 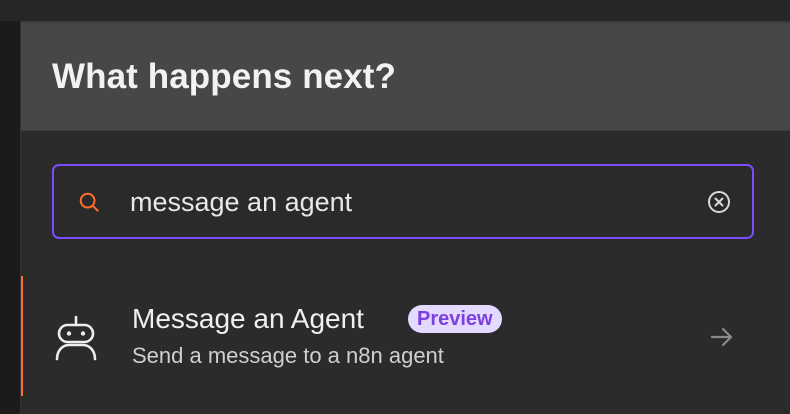 What do you see at coordinates (76, 338) in the screenshot?
I see `robot-icon` at bounding box center [76, 338].